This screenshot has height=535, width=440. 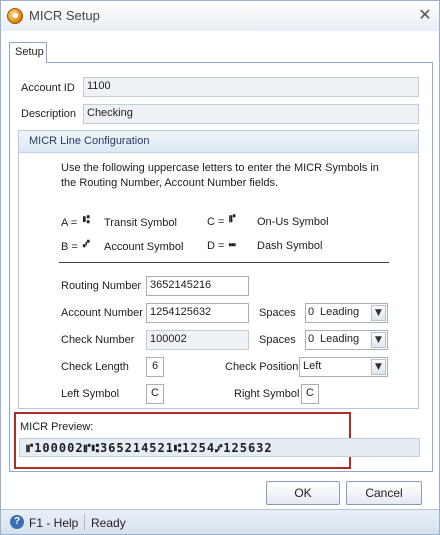 I want to click on ok-button: OK, so click(x=303, y=493).